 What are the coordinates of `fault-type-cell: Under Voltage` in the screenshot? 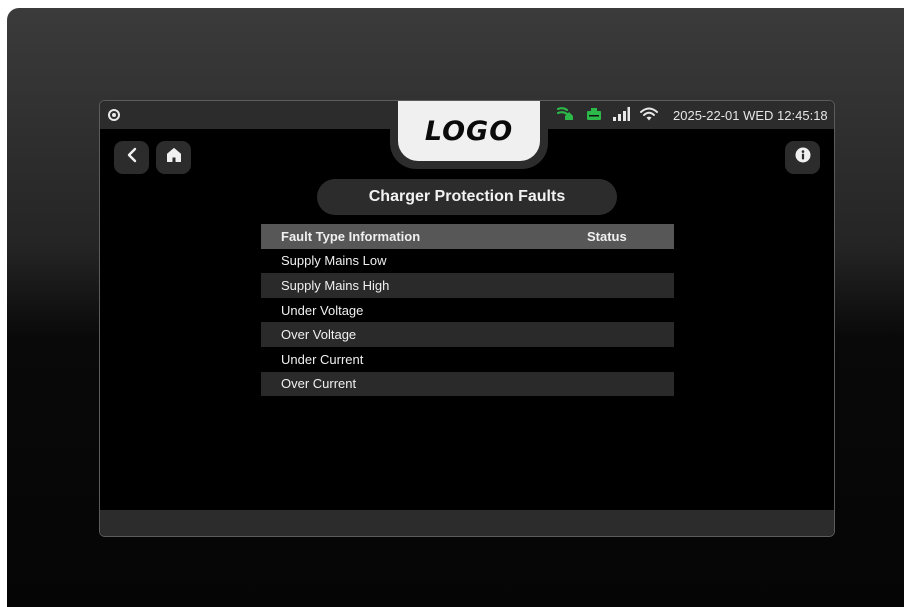 It's located at (322, 310).